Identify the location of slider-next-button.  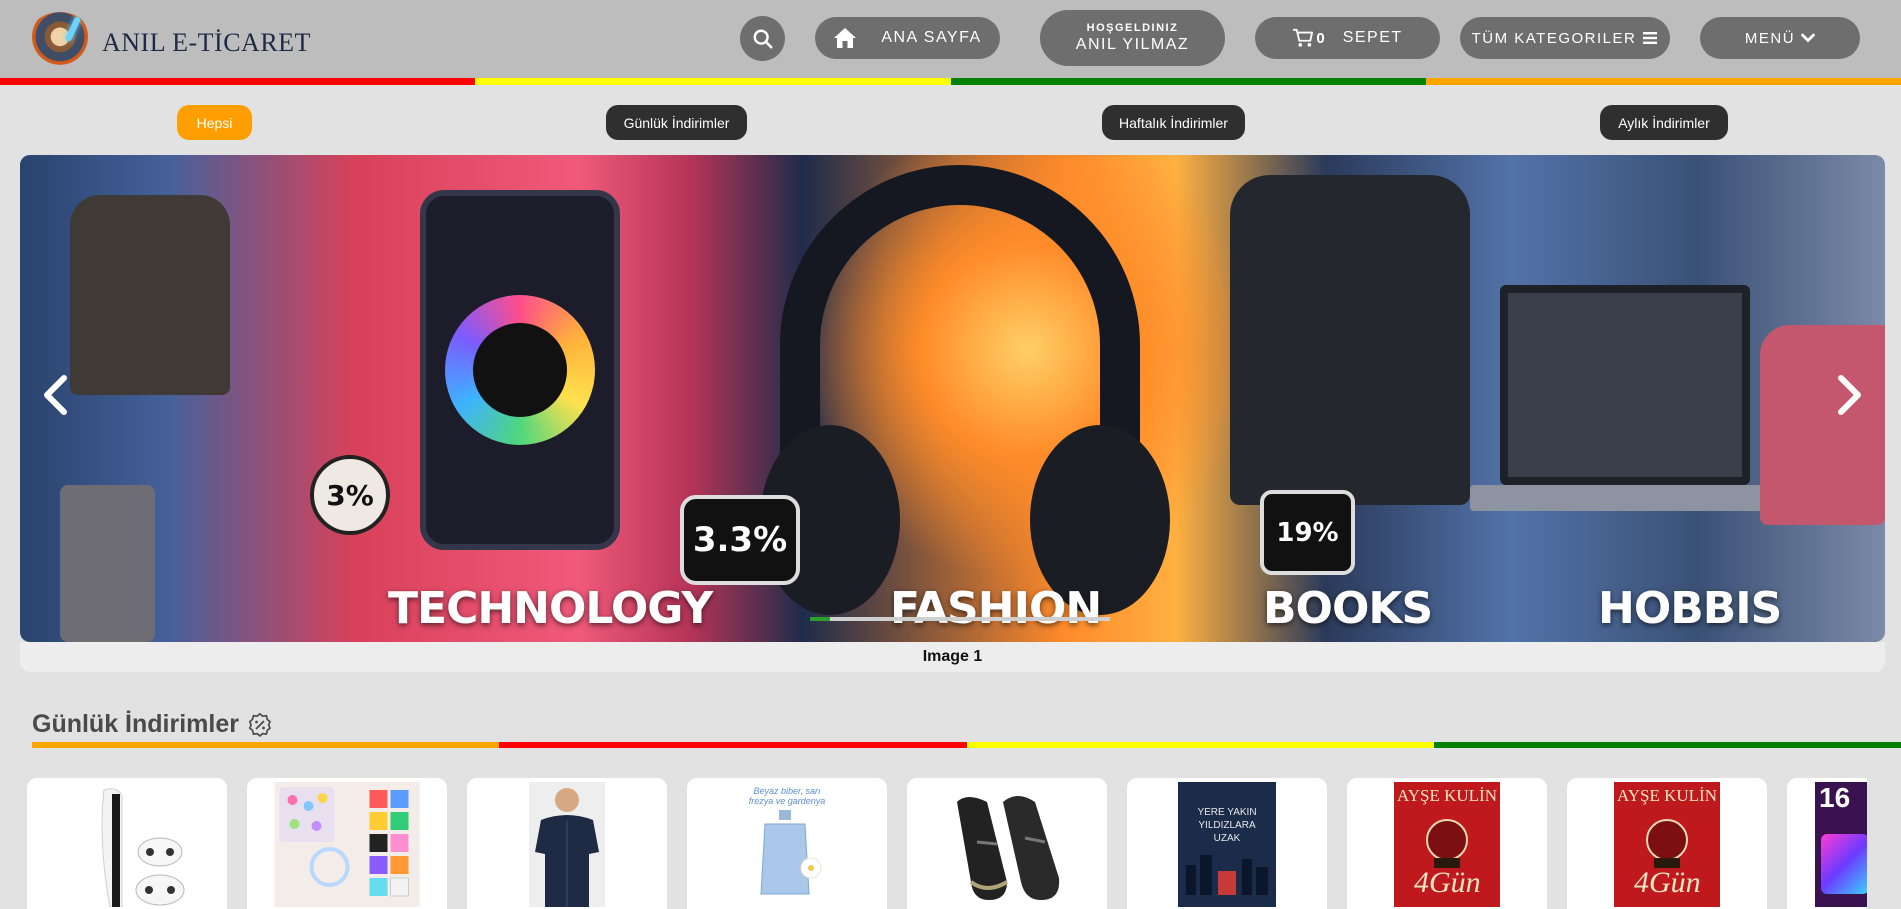
(1850, 395).